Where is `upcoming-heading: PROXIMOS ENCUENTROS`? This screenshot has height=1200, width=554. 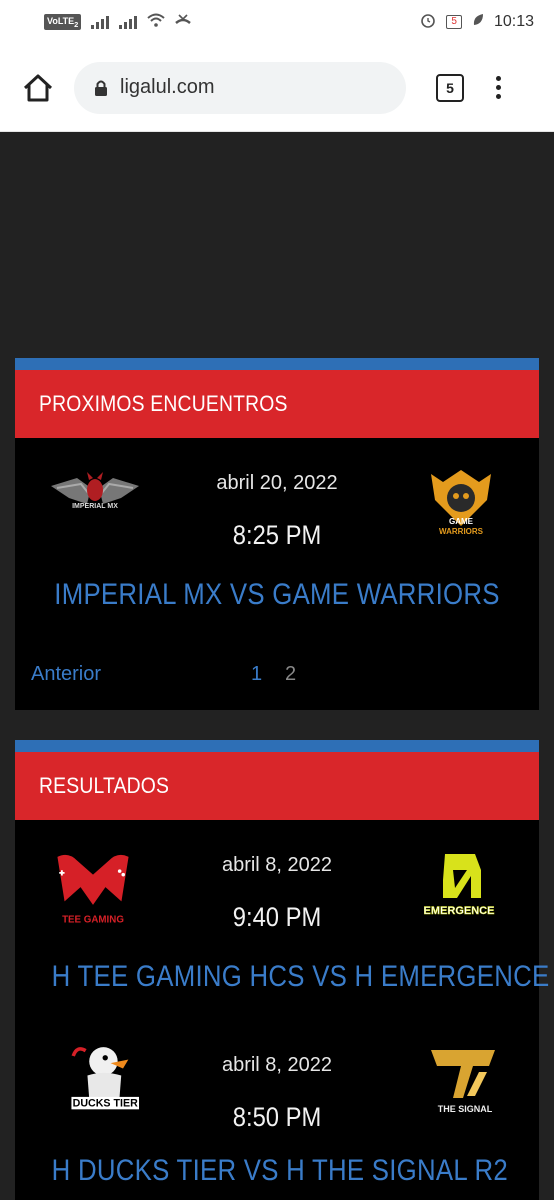
upcoming-heading: PROXIMOS ENCUENTROS is located at coordinates (163, 403).